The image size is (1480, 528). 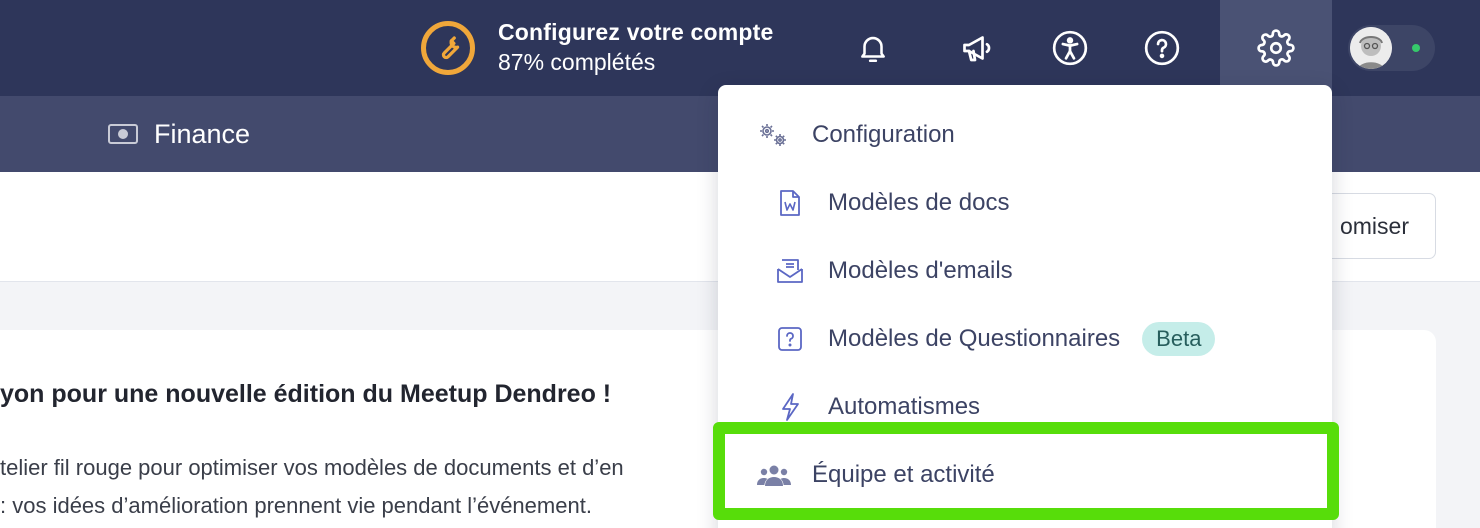 What do you see at coordinates (920, 270) in the screenshot?
I see `menu-item-label: Modèles d'emails` at bounding box center [920, 270].